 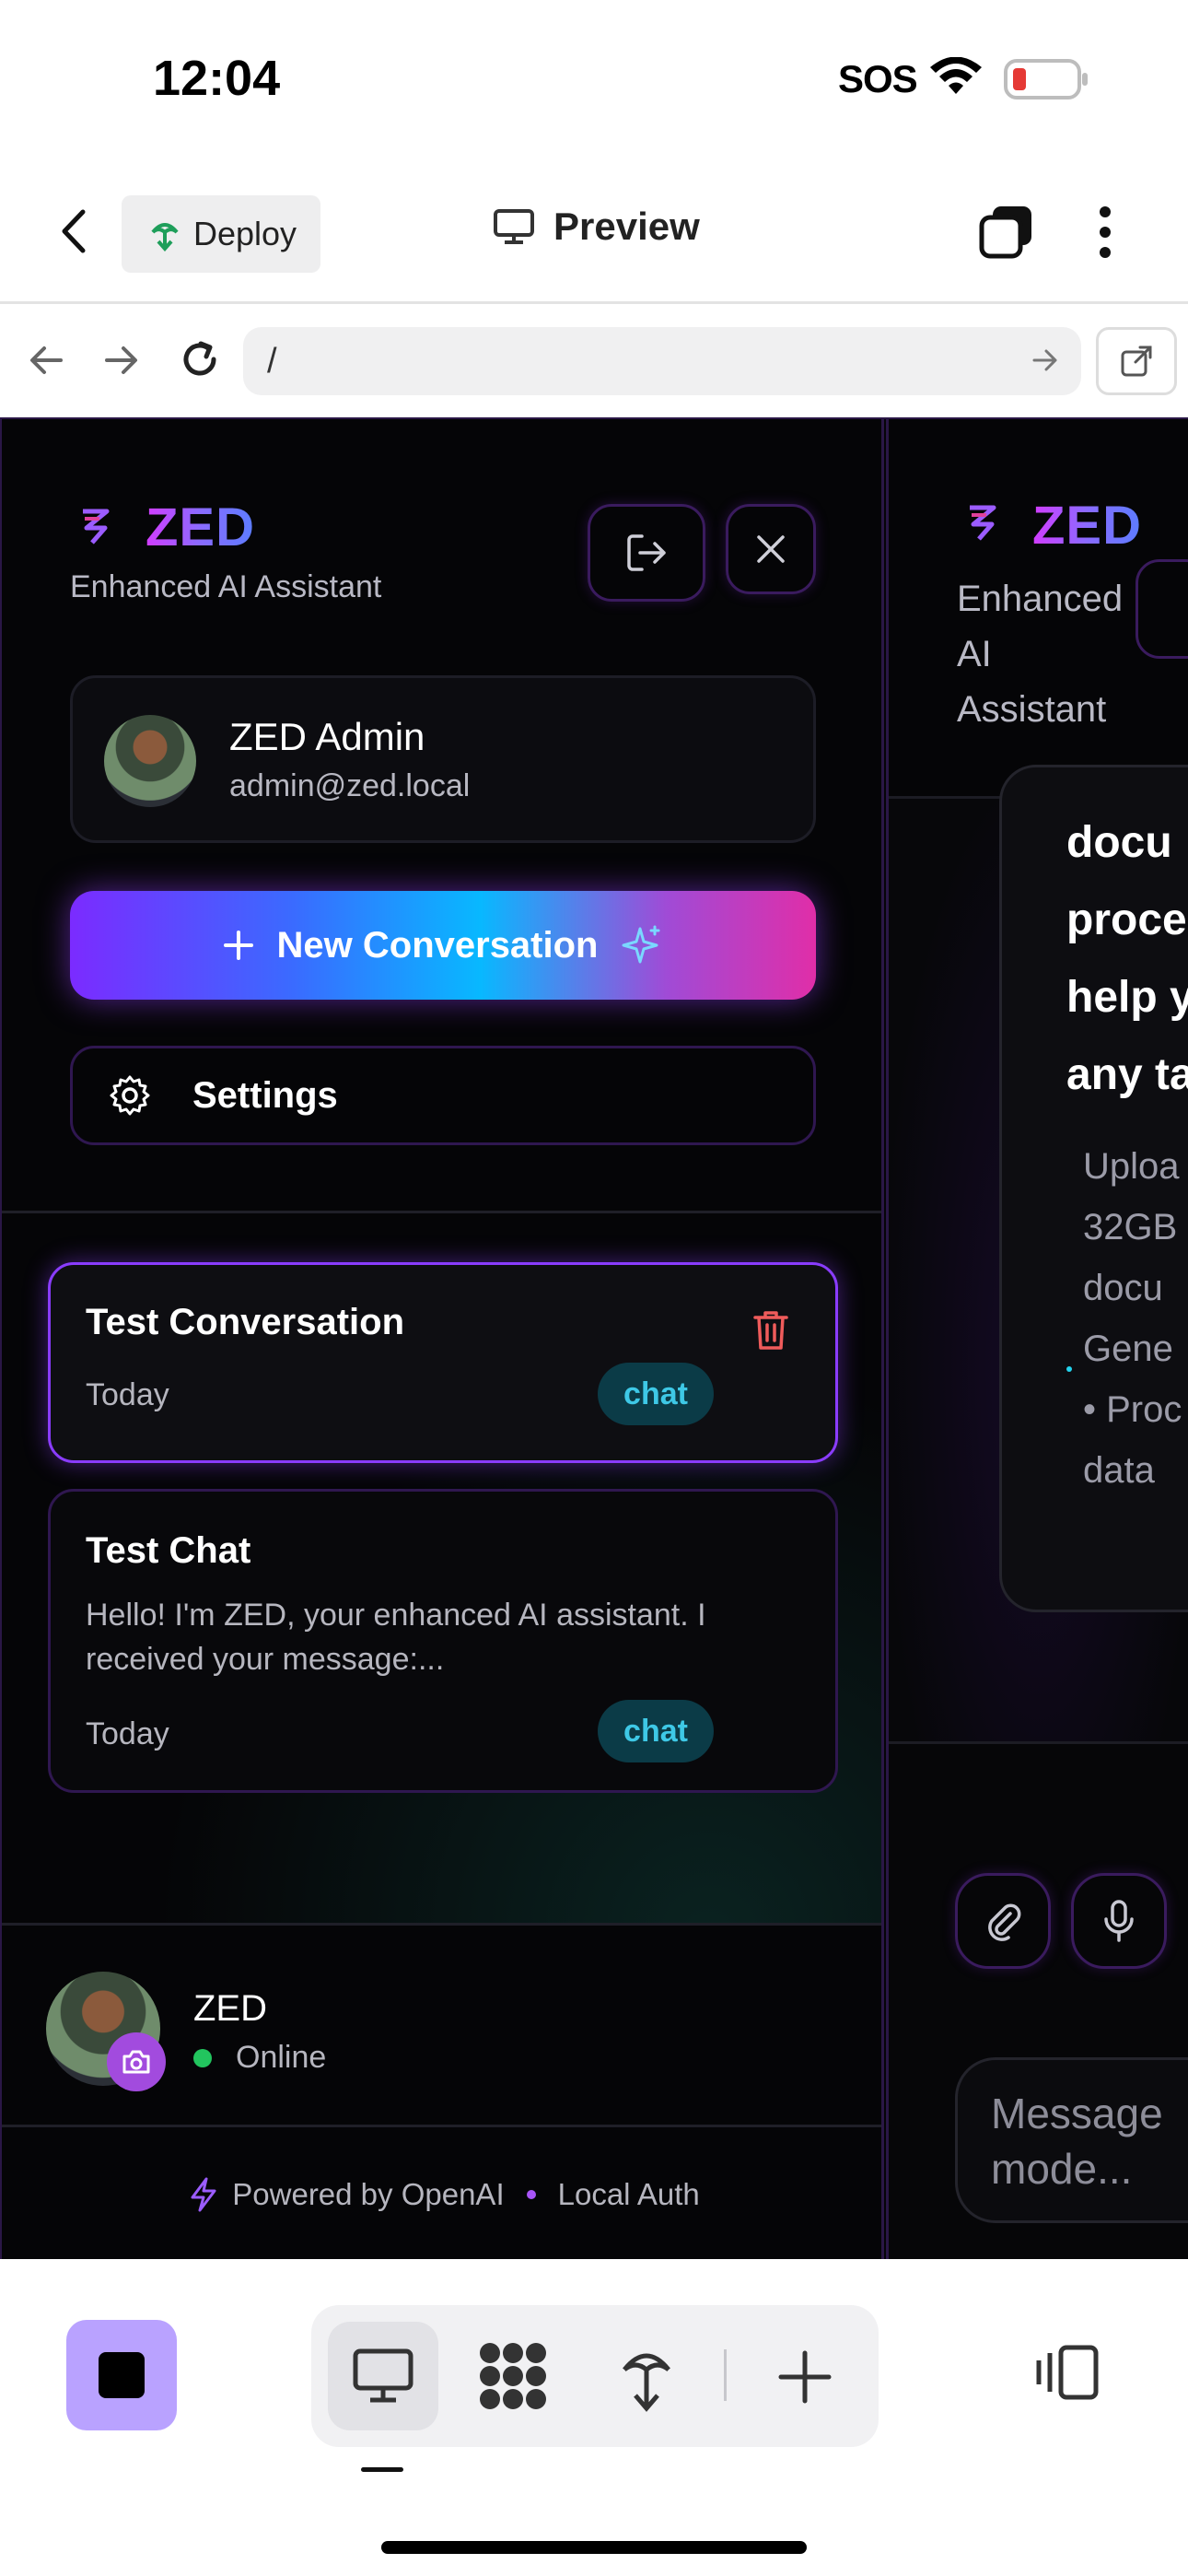 I want to click on sub-line: Gene, so click(x=1128, y=1349).